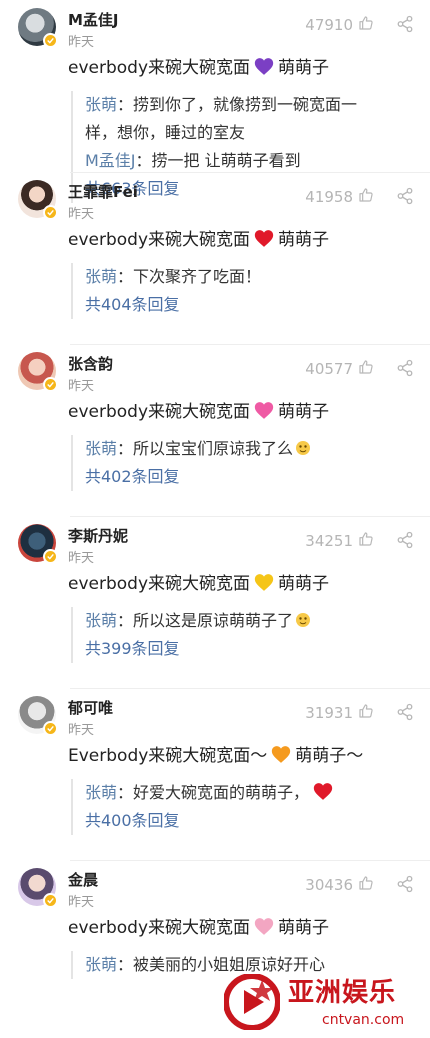 The image size is (430, 1038). Describe the element at coordinates (339, 885) in the screenshot. I see `like-button: 30436` at that location.